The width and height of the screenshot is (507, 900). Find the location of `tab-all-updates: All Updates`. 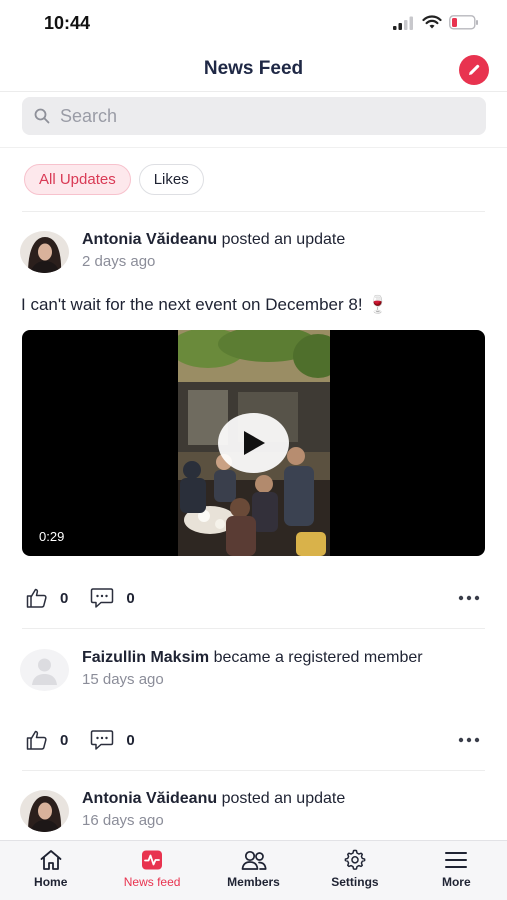

tab-all-updates: All Updates is located at coordinates (77, 179).